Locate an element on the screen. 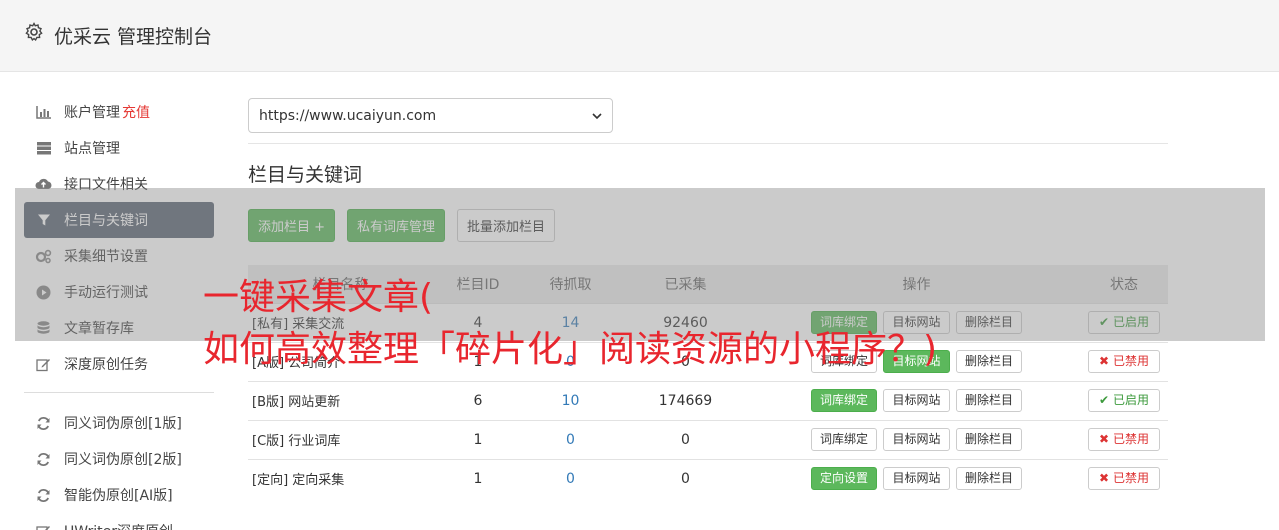 This screenshot has height=530, width=1279. sidebar-item-label: 同义词伪原创[1版] is located at coordinates (123, 424).